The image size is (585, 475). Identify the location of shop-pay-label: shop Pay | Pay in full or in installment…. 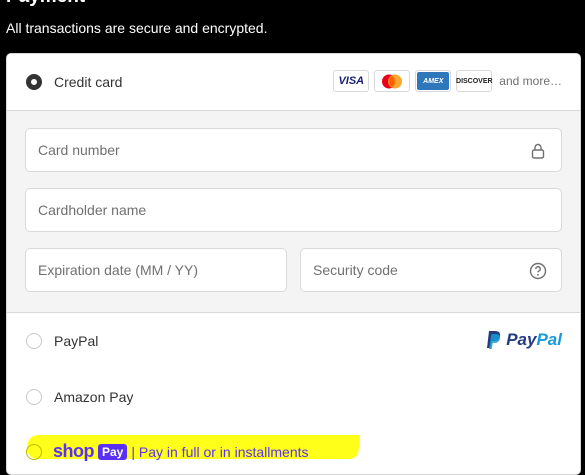
(181, 451).